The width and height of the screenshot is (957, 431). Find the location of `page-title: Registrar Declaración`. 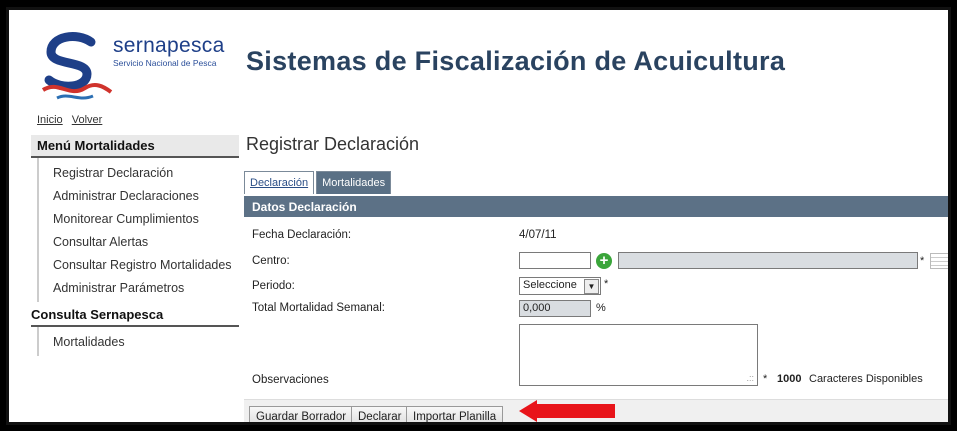

page-title: Registrar Declaración is located at coordinates (333, 144).